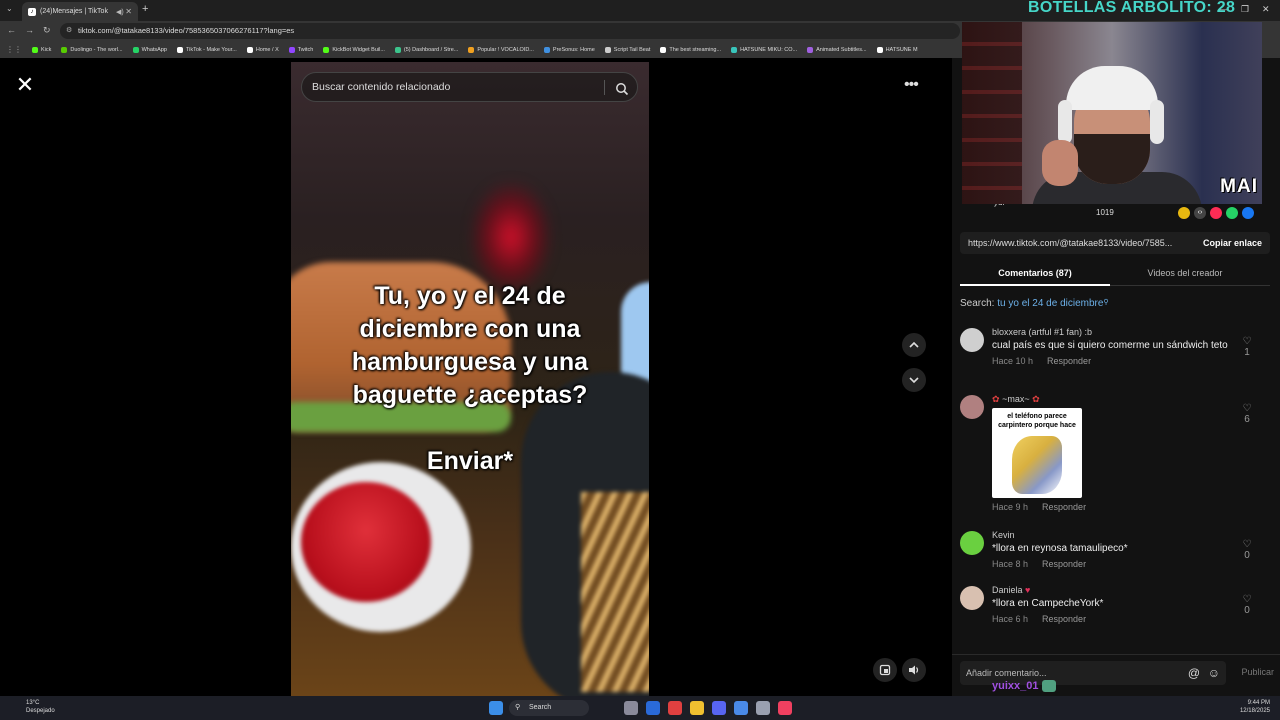  I want to click on floating-player-button, so click(885, 670).